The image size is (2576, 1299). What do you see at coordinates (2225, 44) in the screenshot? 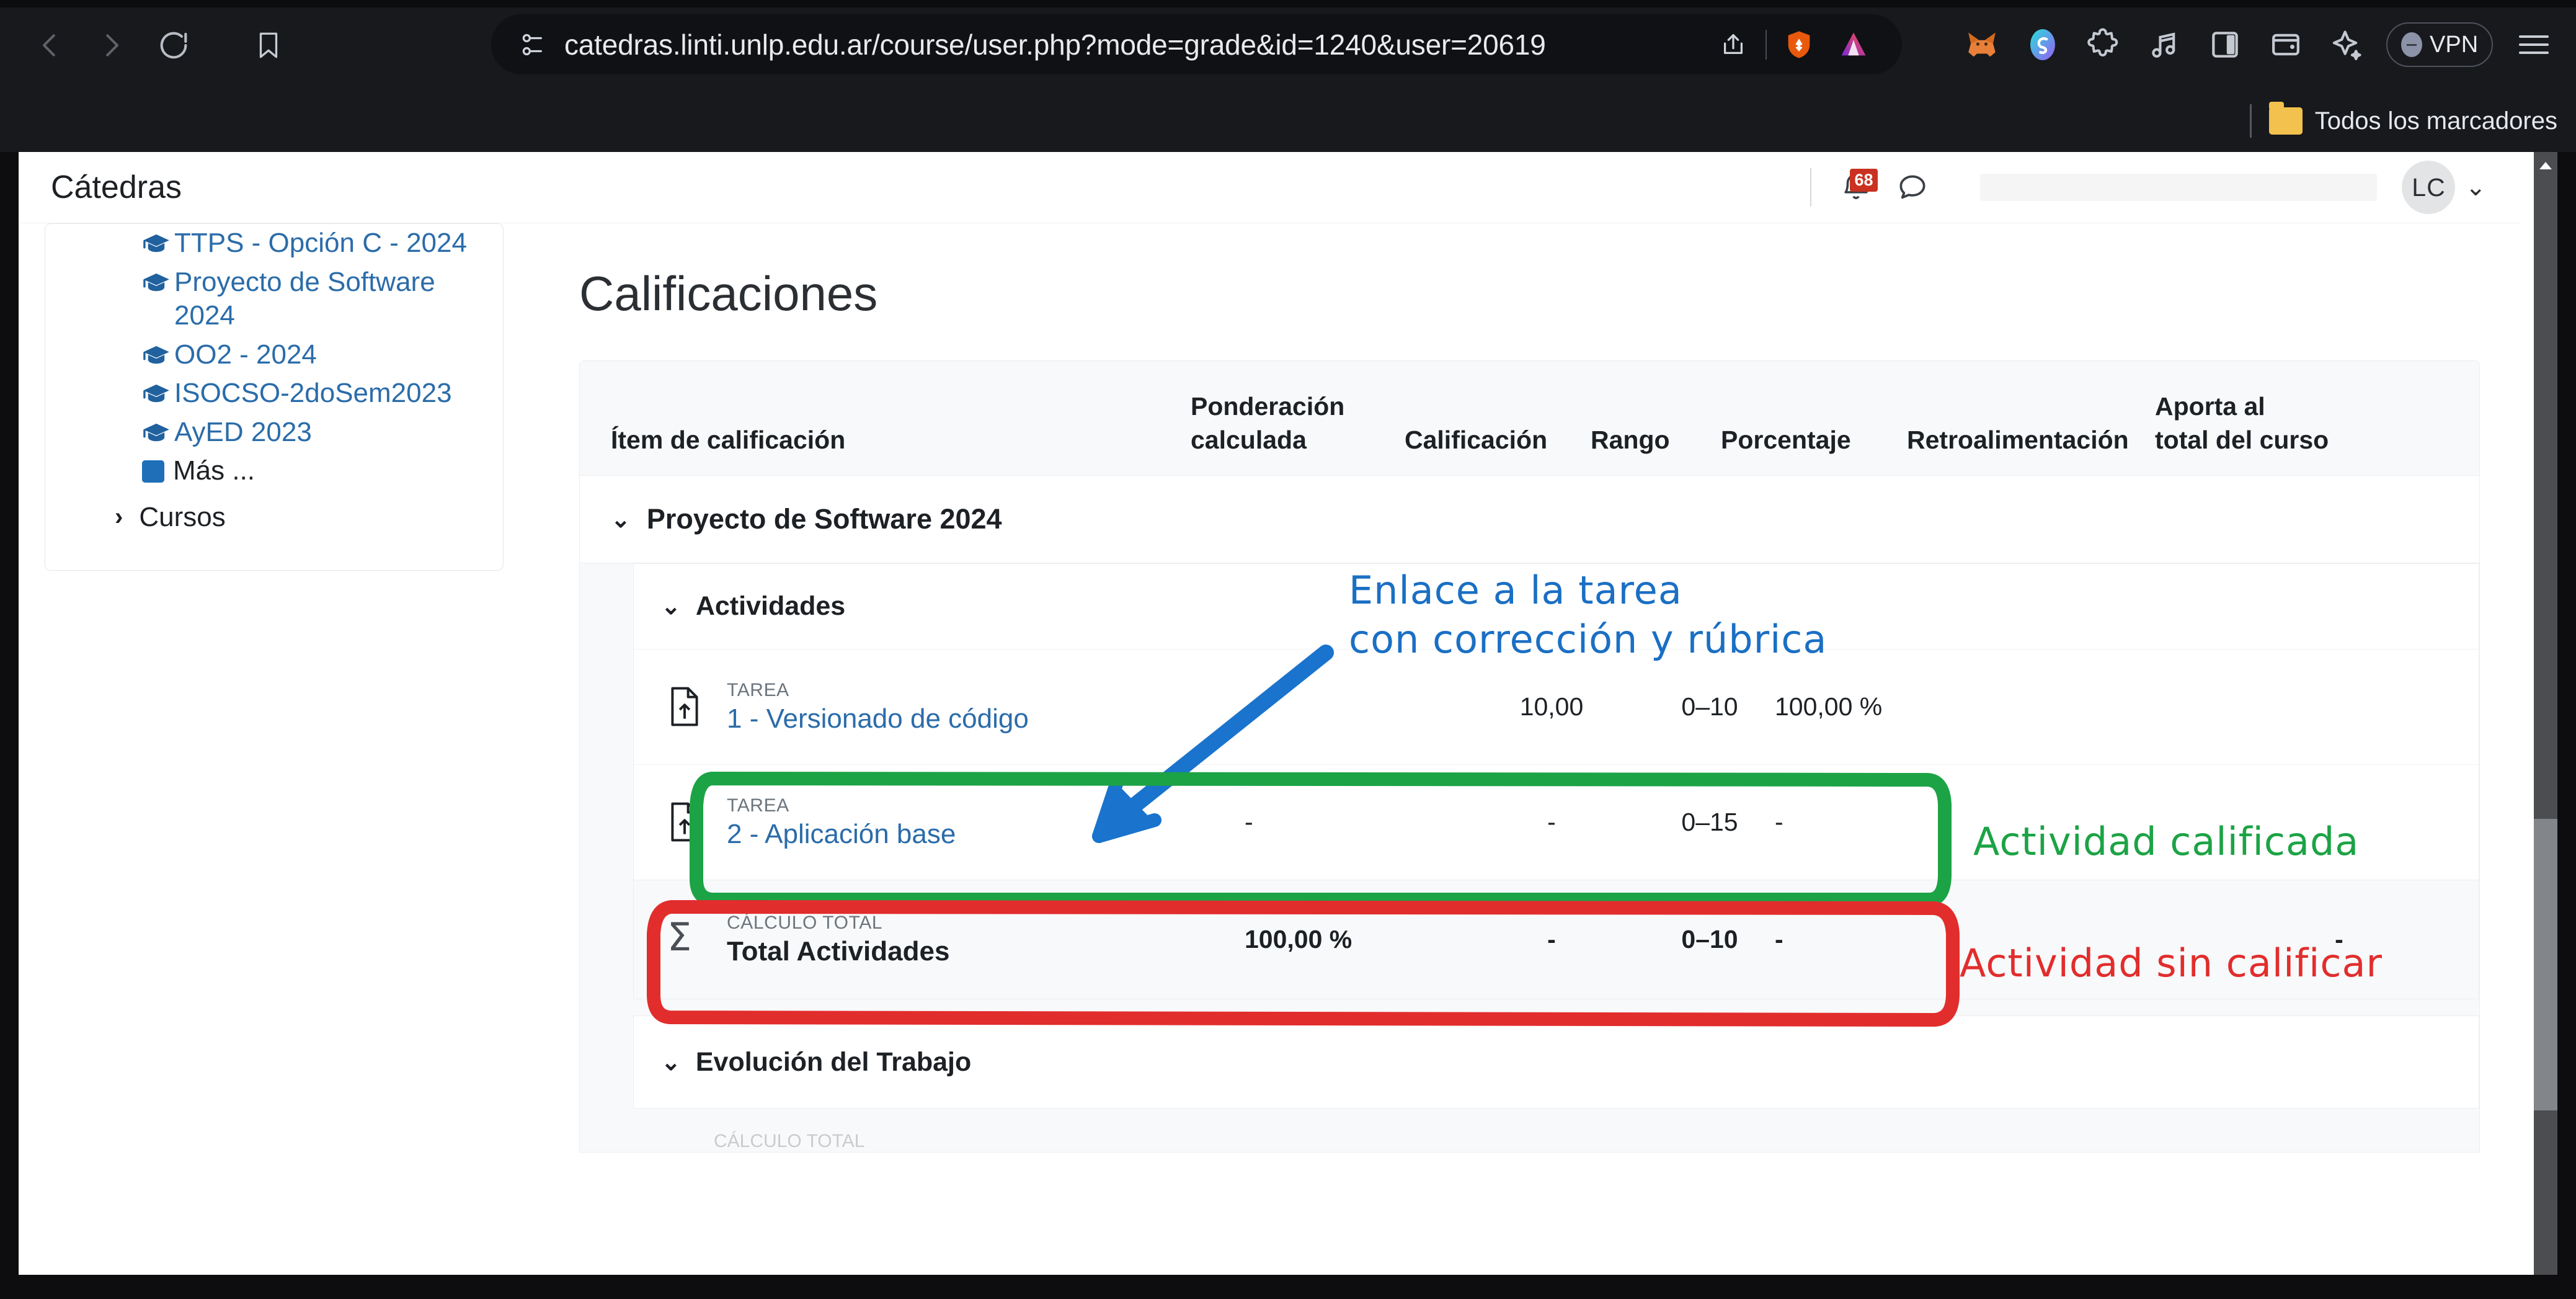
I see `sidebar-toggle-icon` at bounding box center [2225, 44].